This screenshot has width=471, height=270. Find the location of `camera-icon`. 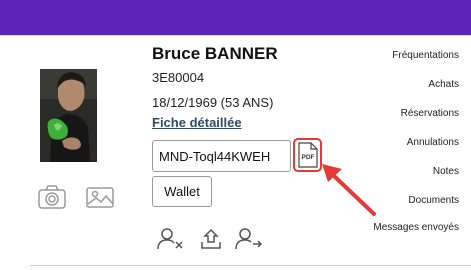

camera-icon is located at coordinates (52, 197).